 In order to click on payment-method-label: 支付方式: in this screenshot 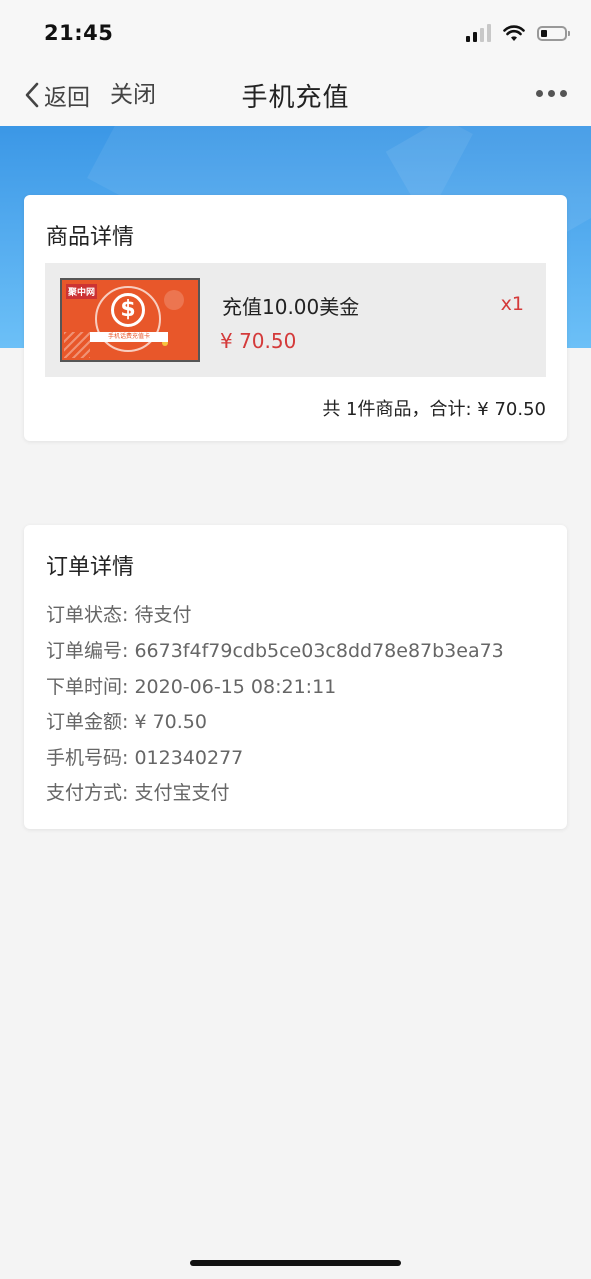, I will do `click(87, 793)`.